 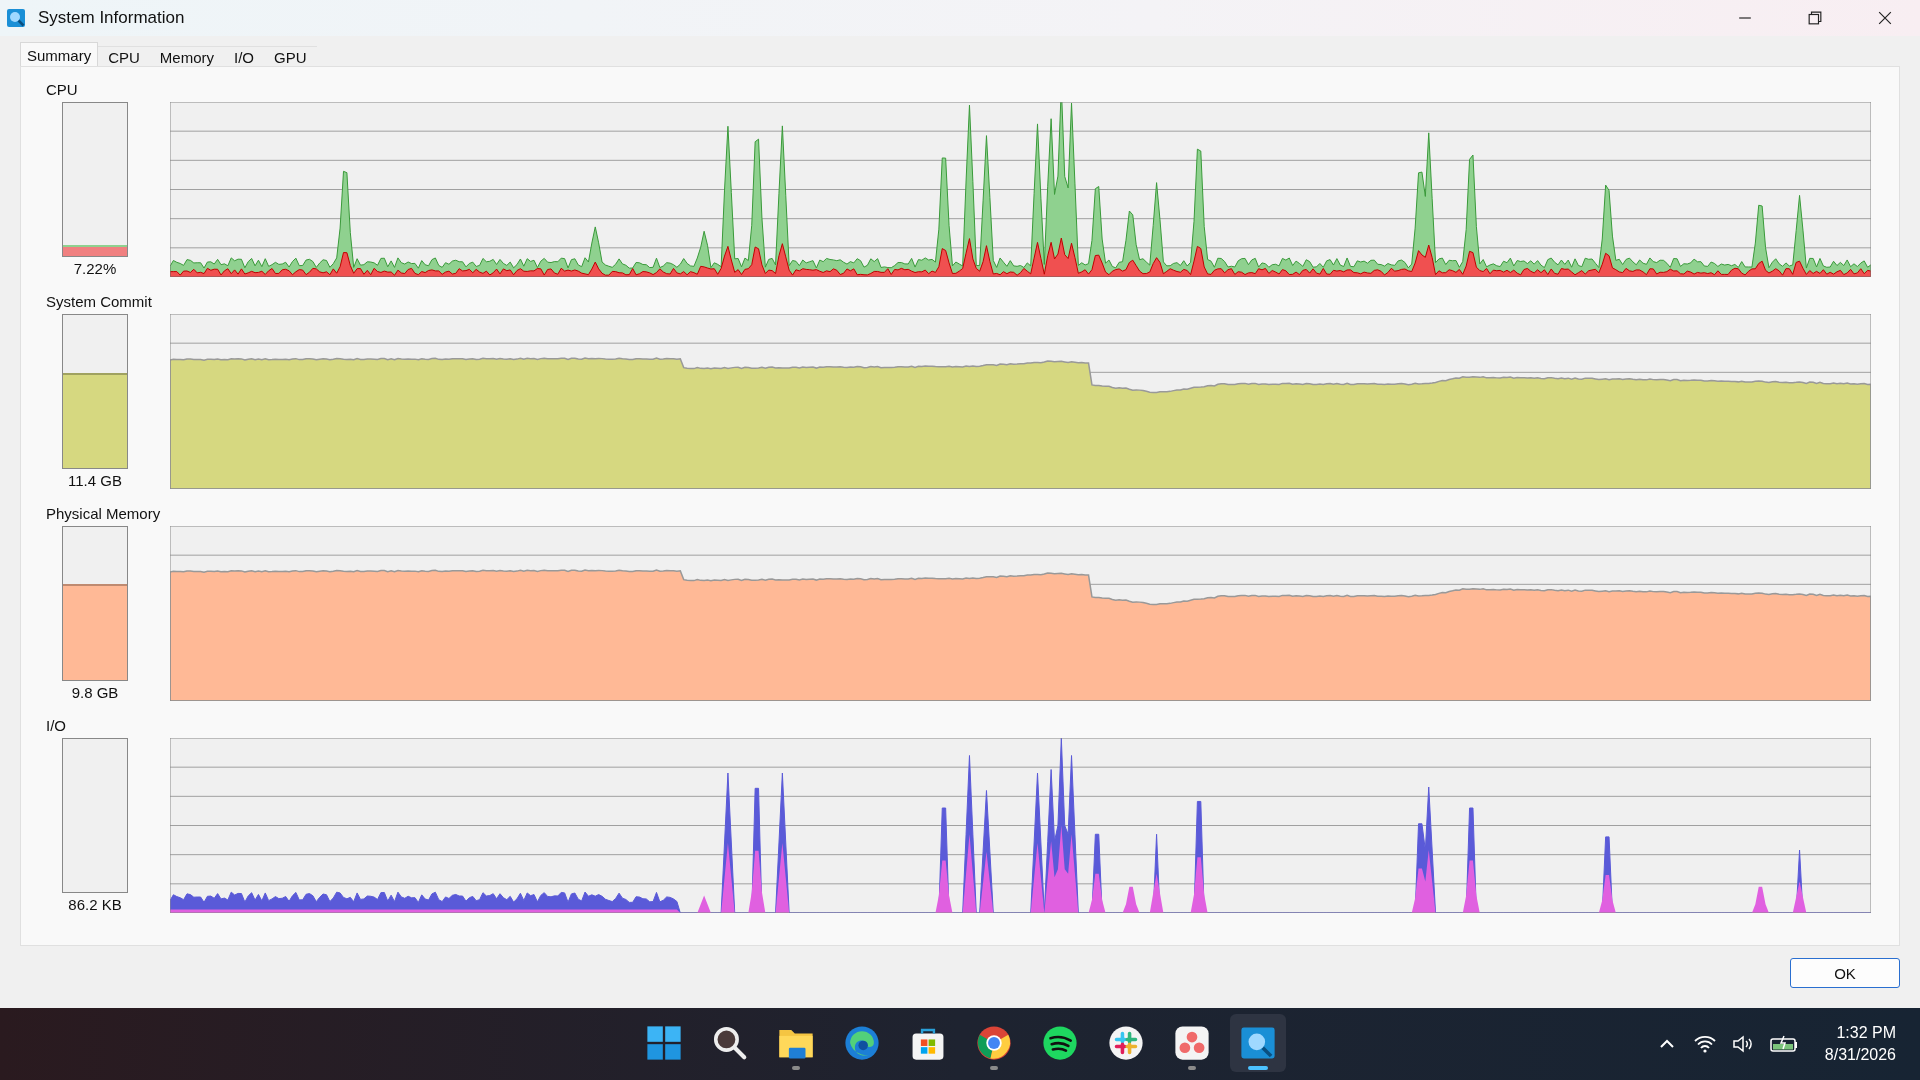 What do you see at coordinates (62, 89) in the screenshot?
I see `graph-label: CPU` at bounding box center [62, 89].